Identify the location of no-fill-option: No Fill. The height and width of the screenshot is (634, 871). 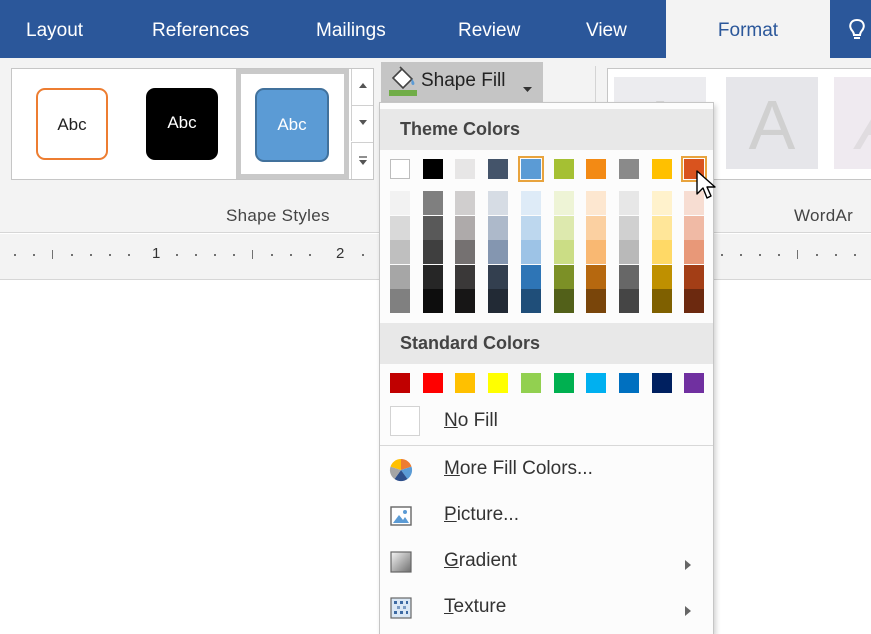
(546, 422).